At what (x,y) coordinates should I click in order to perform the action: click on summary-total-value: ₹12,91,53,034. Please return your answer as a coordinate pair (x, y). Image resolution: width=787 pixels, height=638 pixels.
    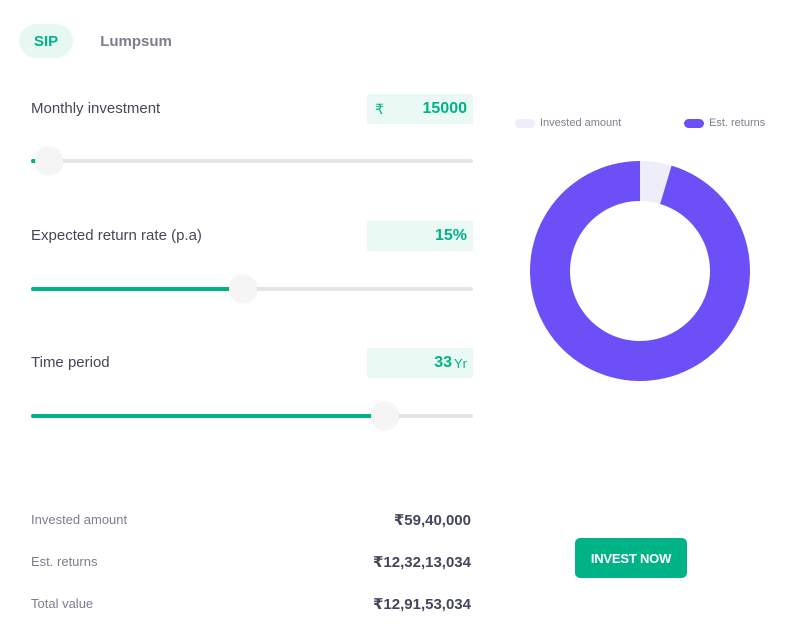
    Looking at the image, I should click on (421, 604).